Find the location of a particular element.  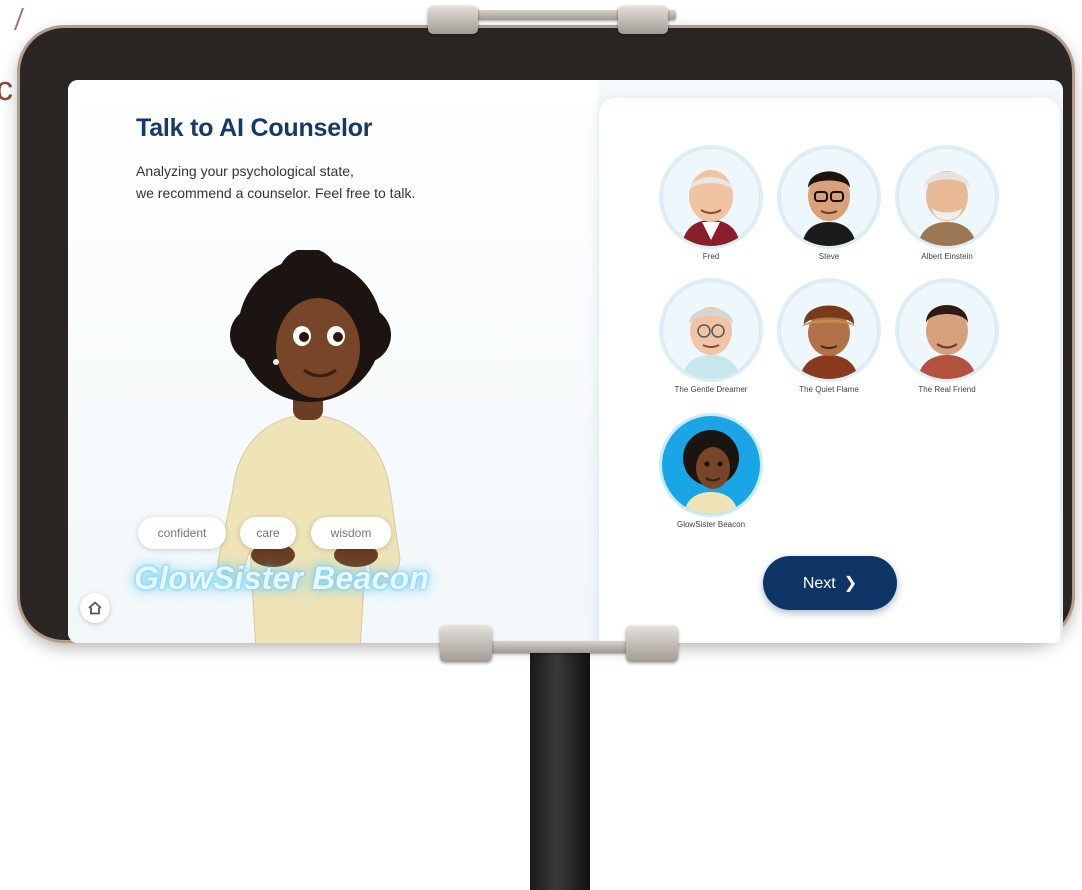

featured-counselor-name: GlowSister Beacon is located at coordinates (282, 578).